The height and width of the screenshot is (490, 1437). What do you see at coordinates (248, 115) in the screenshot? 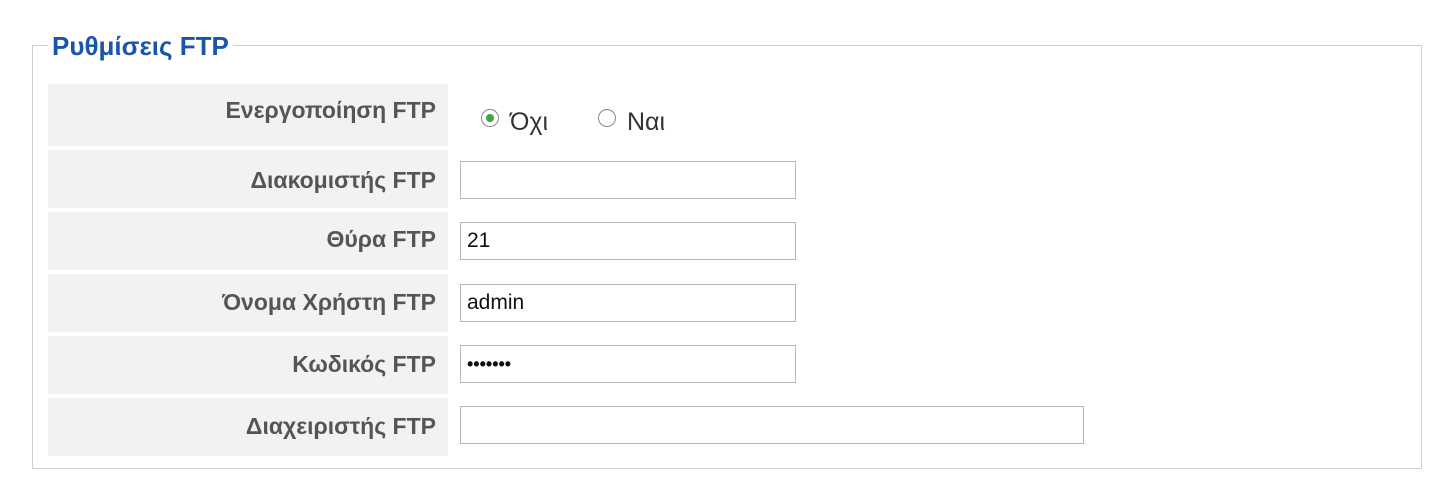
I see `ftp-enable-label: Ενεργοποίηση FTP` at bounding box center [248, 115].